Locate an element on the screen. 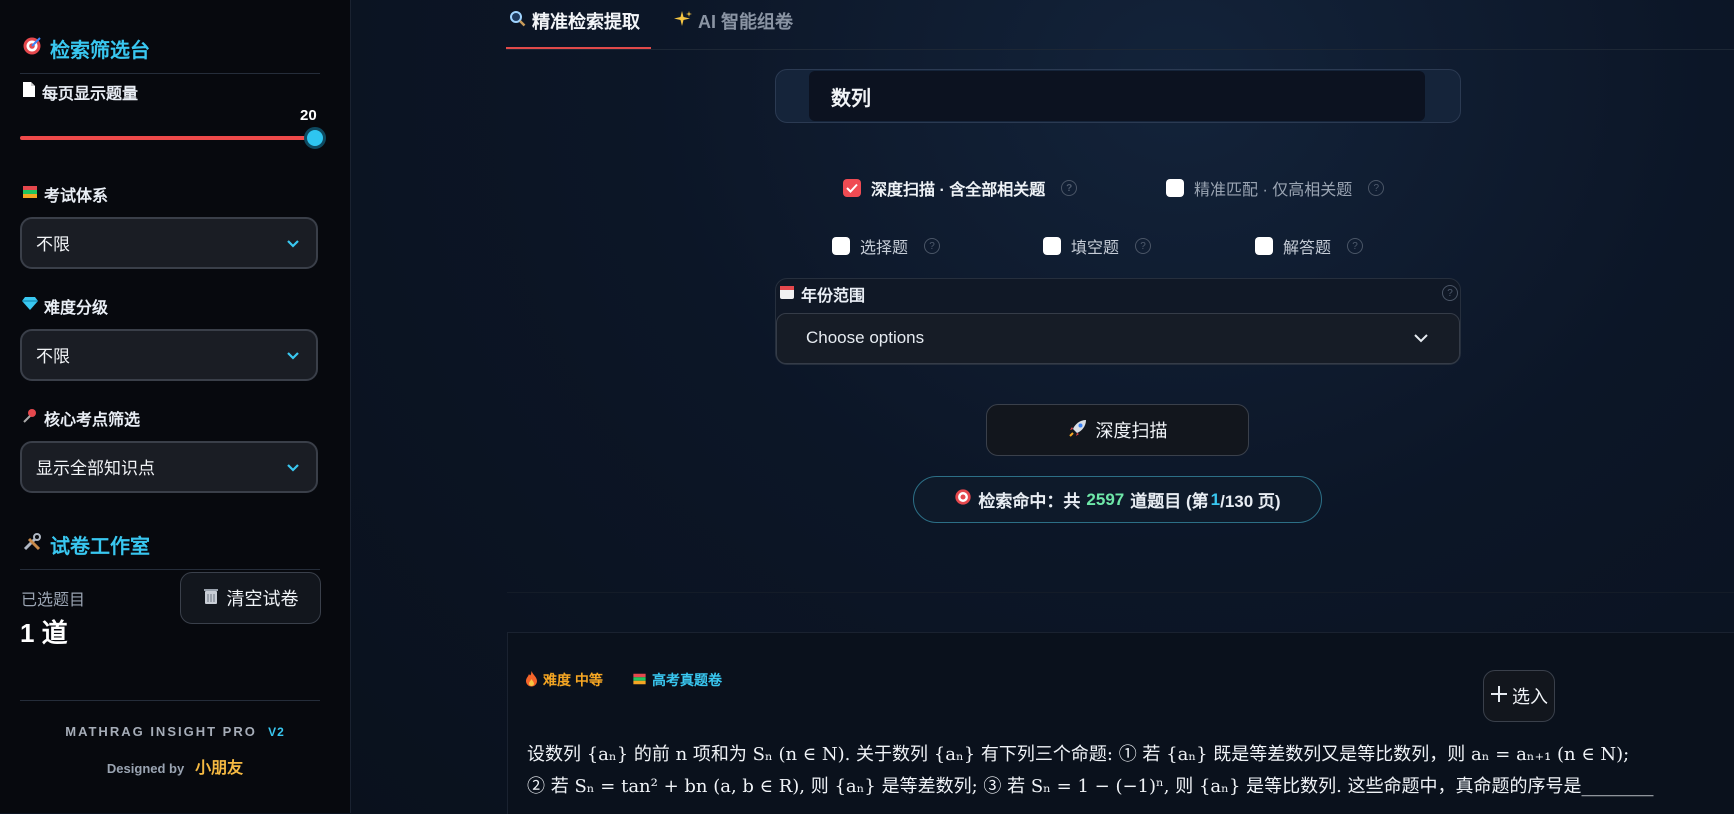 The height and width of the screenshot is (814, 1734). rocket-icon is located at coordinates (1078, 430).